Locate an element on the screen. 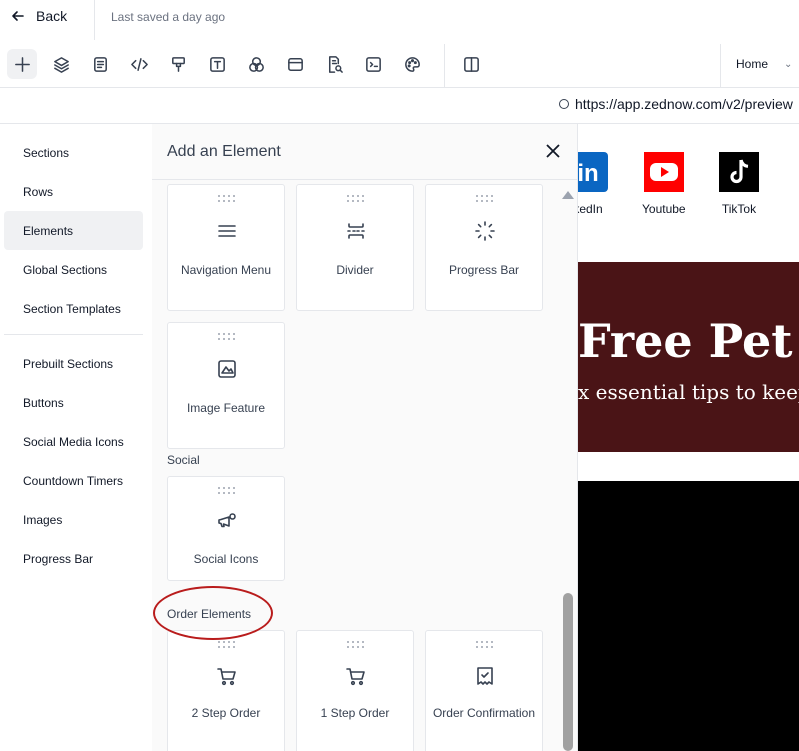 The image size is (799, 751). linkedin-icon: in is located at coordinates (593, 172).